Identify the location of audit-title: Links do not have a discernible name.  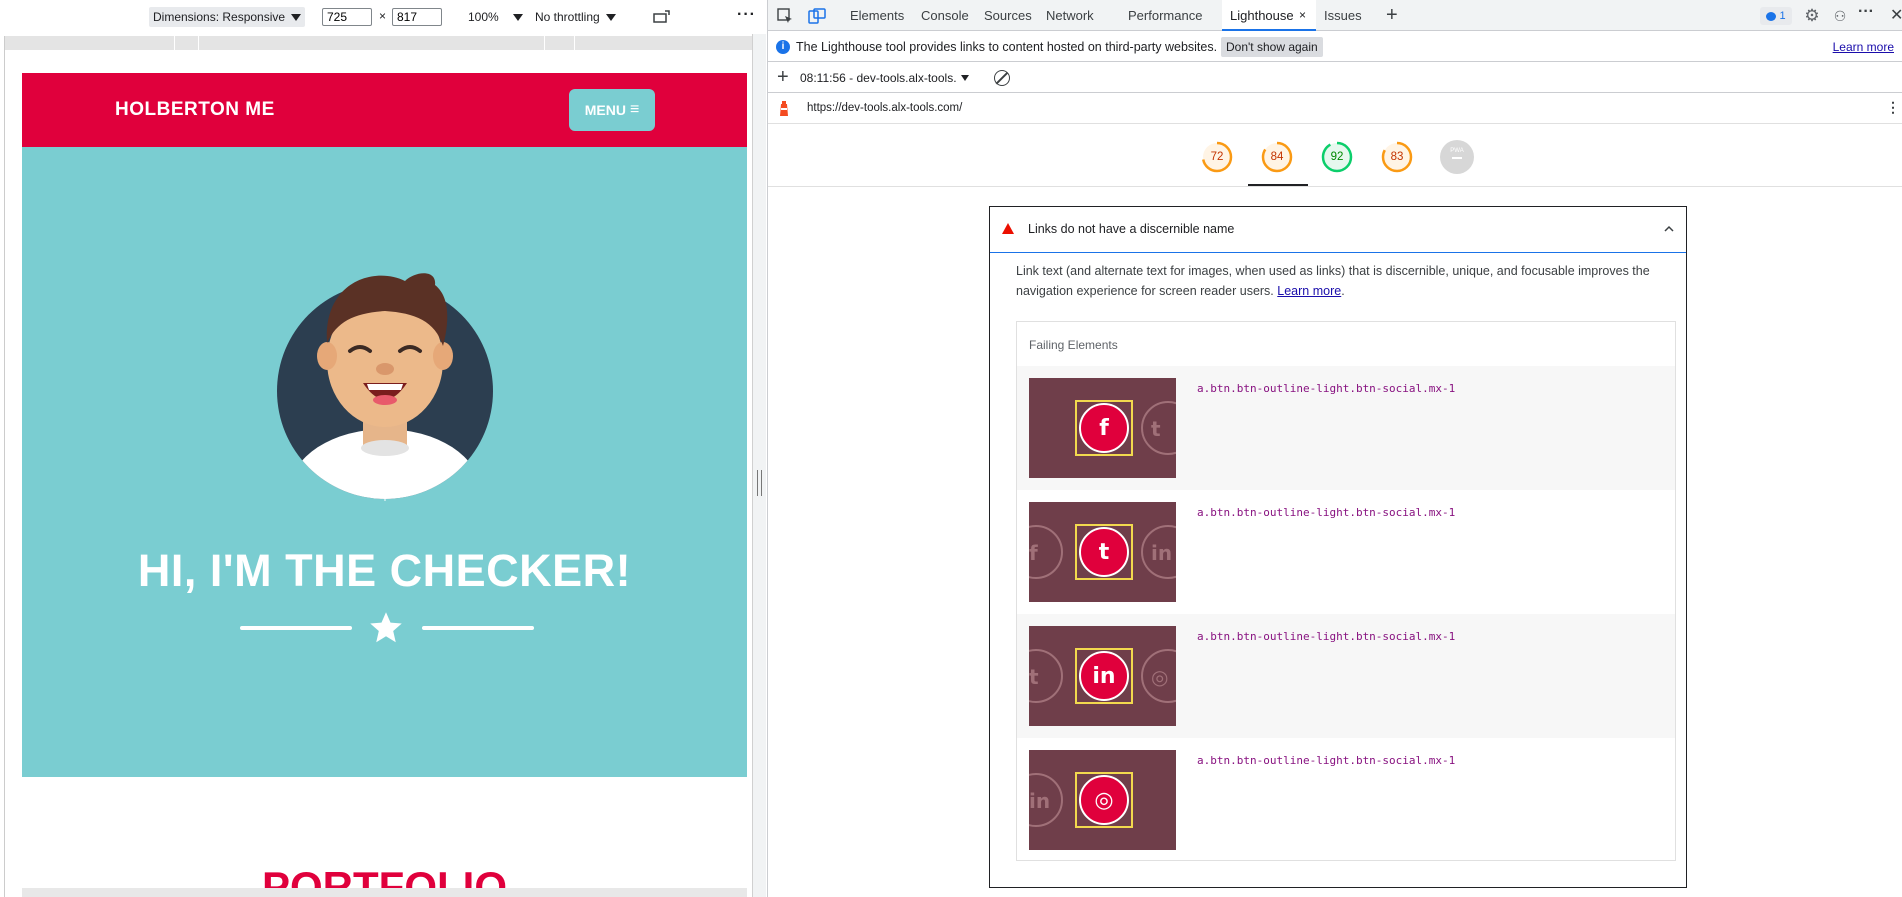
(1131, 229).